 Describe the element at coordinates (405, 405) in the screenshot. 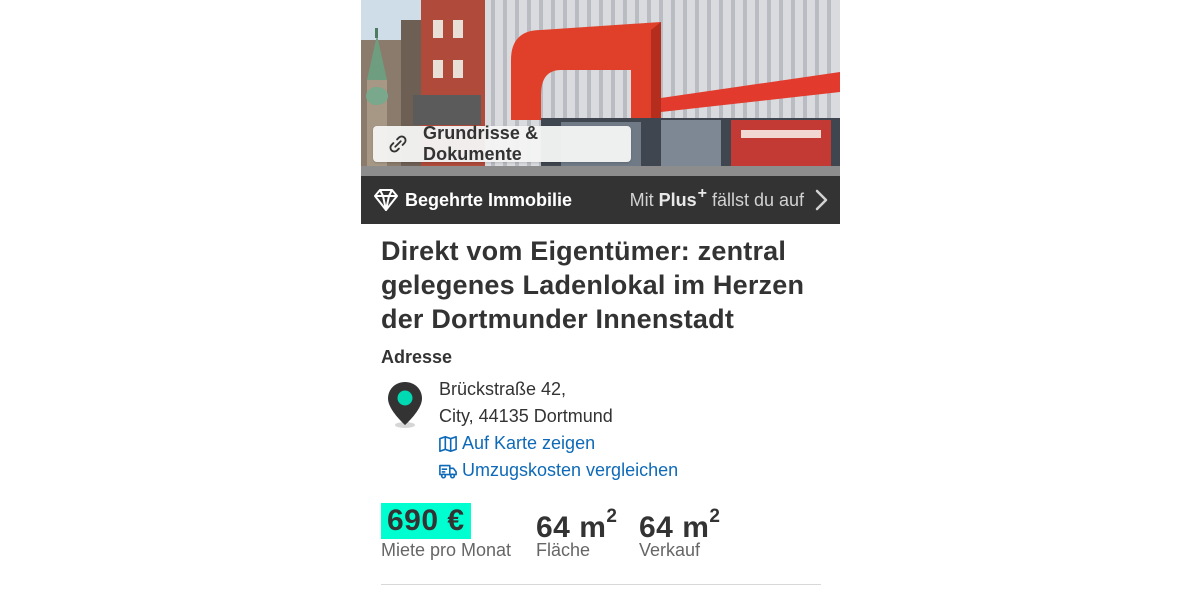

I see `location-pin-icon` at that location.